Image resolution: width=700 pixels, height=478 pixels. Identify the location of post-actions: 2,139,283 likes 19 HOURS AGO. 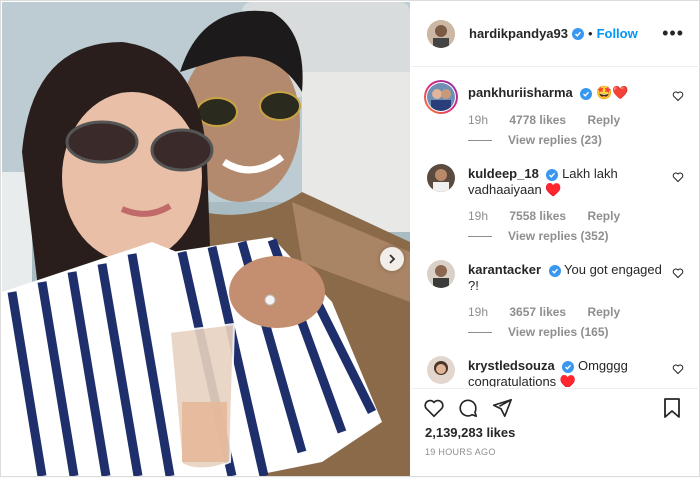
(555, 433).